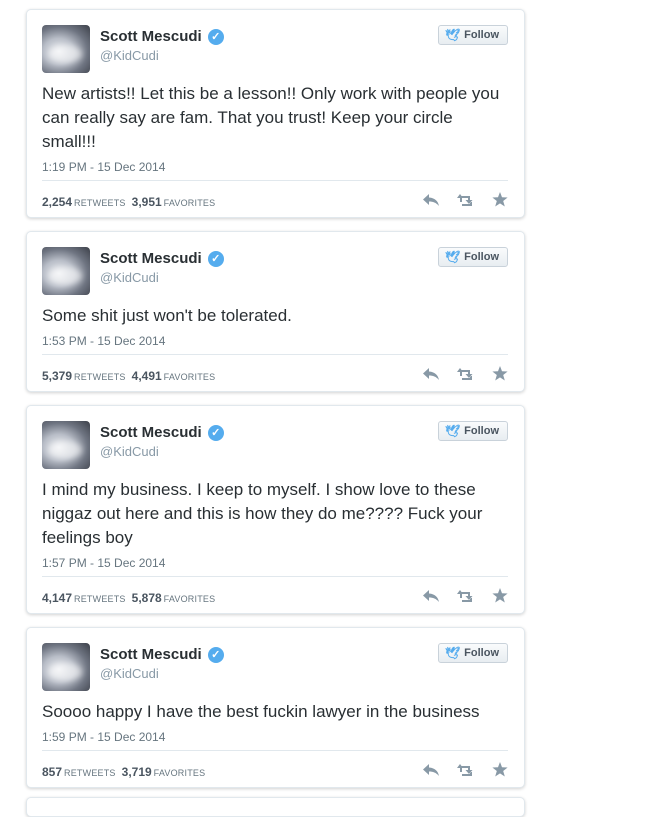 The image size is (651, 817). Describe the element at coordinates (103, 167) in the screenshot. I see `tweet-timestamp: 1:19 PM - 15 Dec 2014` at that location.